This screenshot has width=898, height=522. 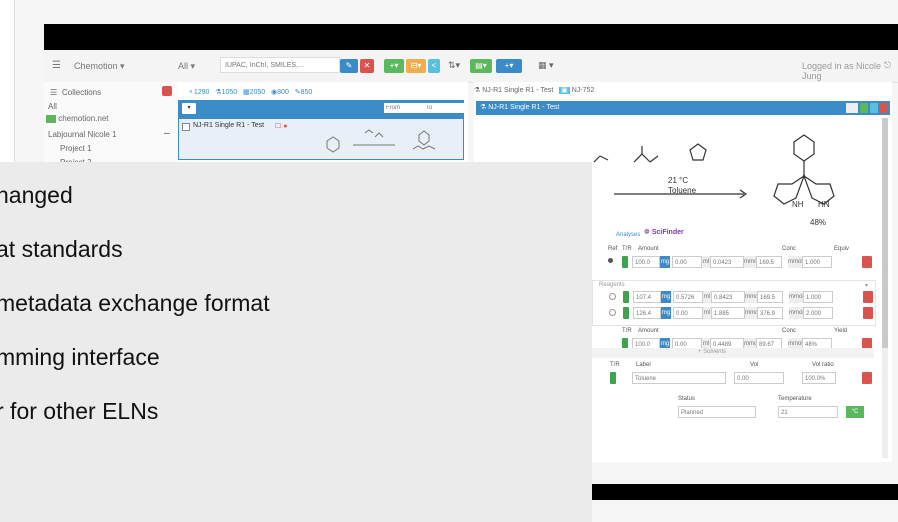 I want to click on col-vol: Vol, so click(x=754, y=365).